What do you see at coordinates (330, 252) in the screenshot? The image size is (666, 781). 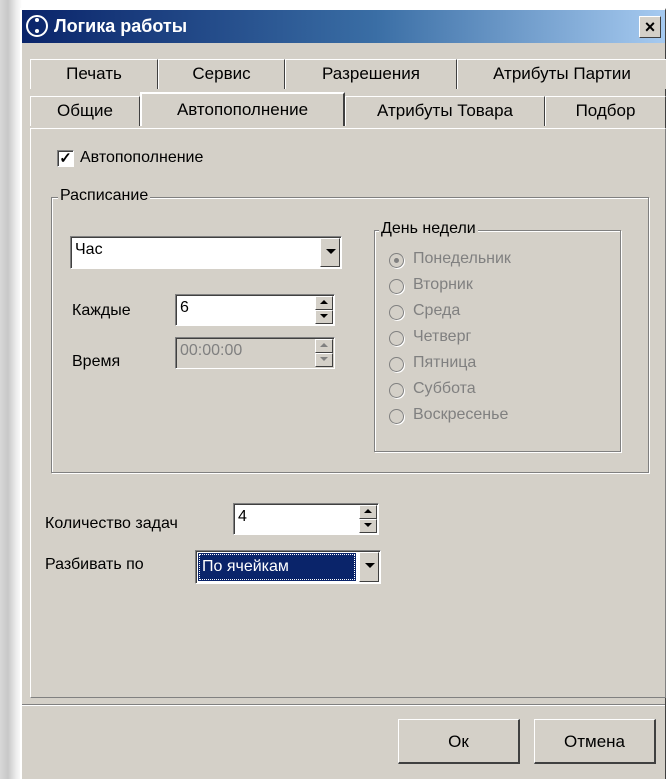 I see `period-dropdown-button` at bounding box center [330, 252].